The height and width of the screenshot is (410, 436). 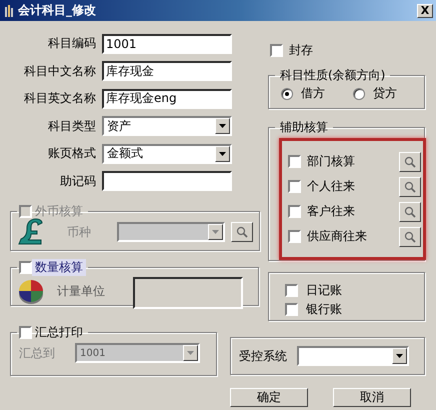 What do you see at coordinates (31, 232) in the screenshot?
I see `currency-icon` at bounding box center [31, 232].